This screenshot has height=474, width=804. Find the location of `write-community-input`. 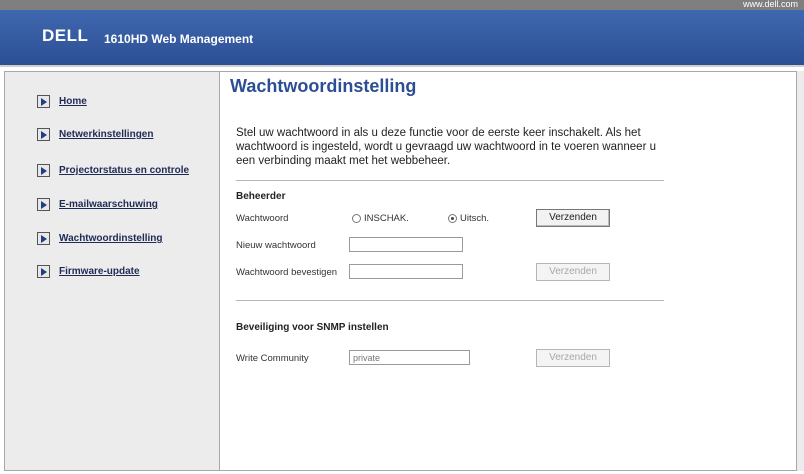

write-community-input is located at coordinates (409, 357).